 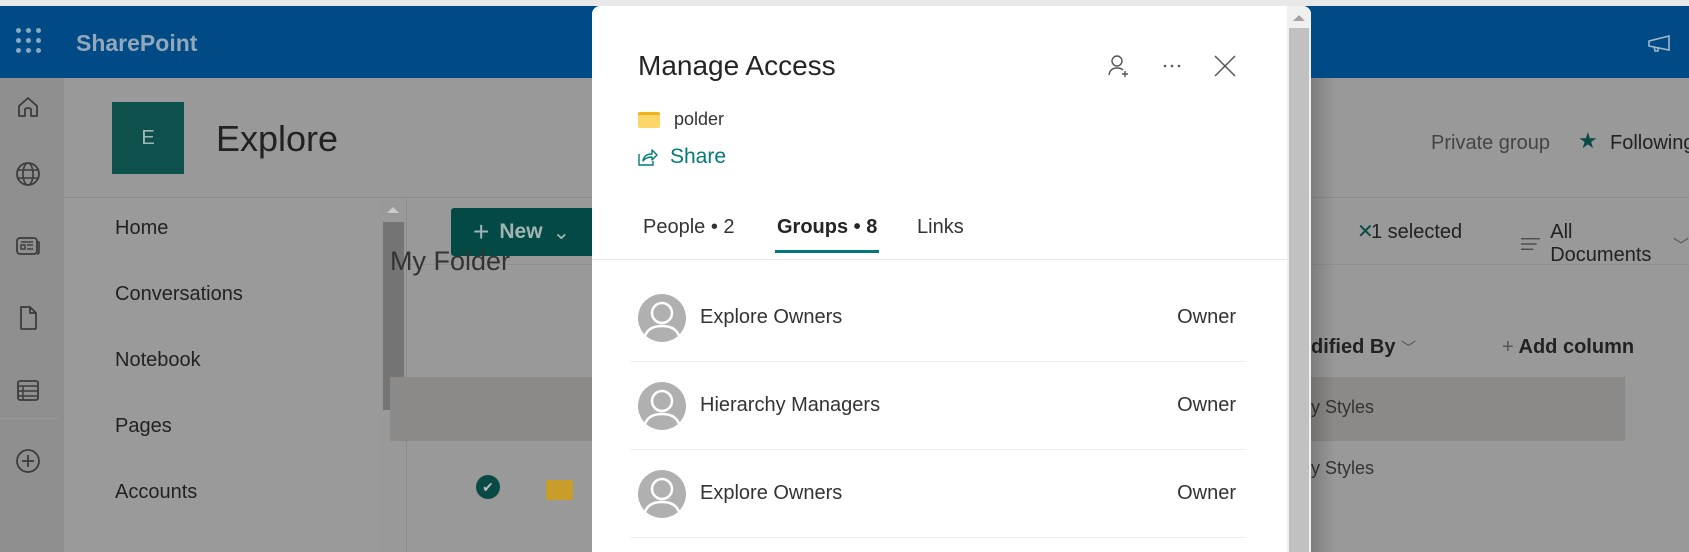 I want to click on share-icon, so click(x=648, y=157).